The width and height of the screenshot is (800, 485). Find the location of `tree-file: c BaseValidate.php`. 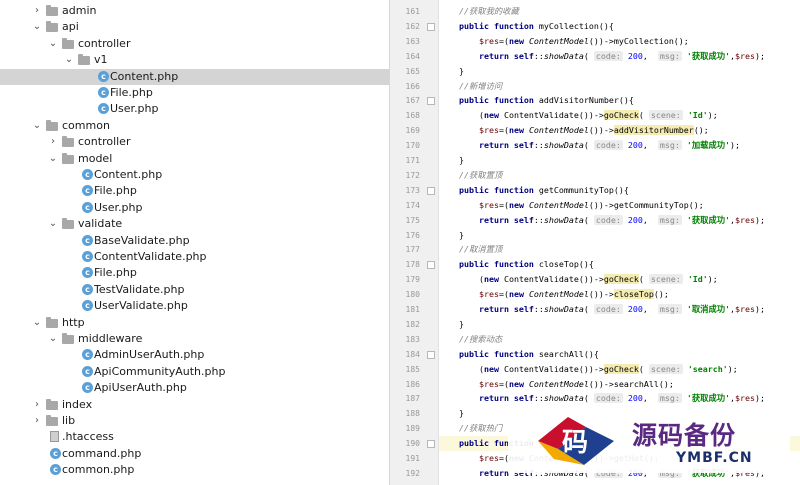

tree-file: c BaseValidate.php is located at coordinates (194, 241).